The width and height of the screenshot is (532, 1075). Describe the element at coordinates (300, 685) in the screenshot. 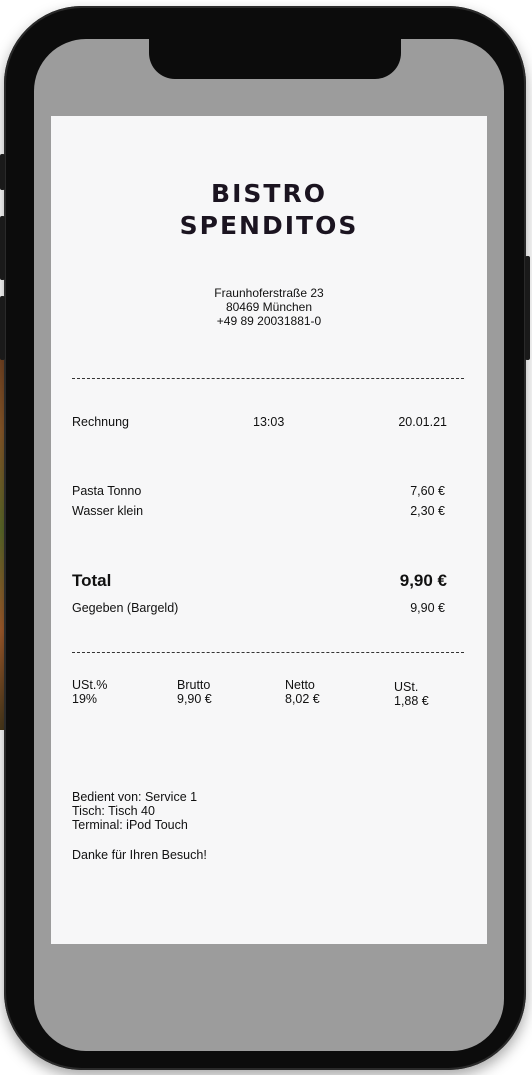

I see `tax-header-net: Netto` at that location.